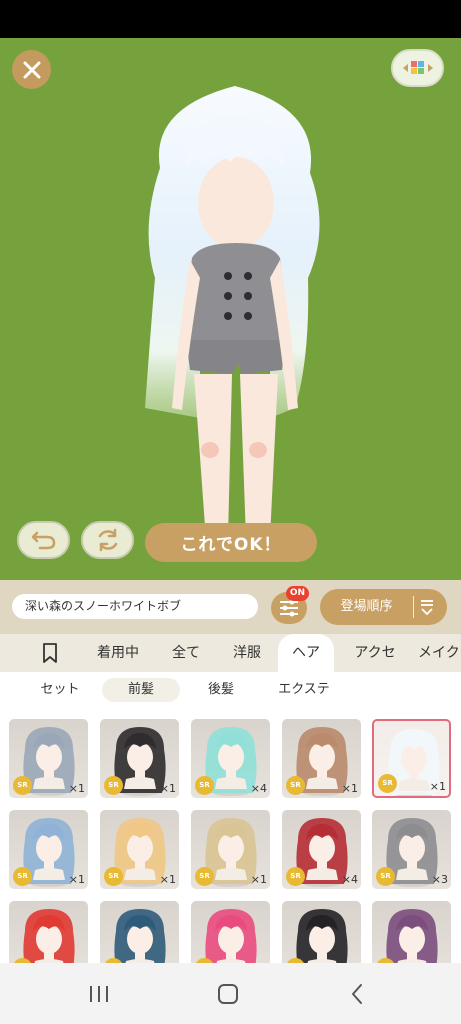 This screenshot has width=461, height=1024. Describe the element at coordinates (289, 608) in the screenshot. I see `sliders-icon` at that location.